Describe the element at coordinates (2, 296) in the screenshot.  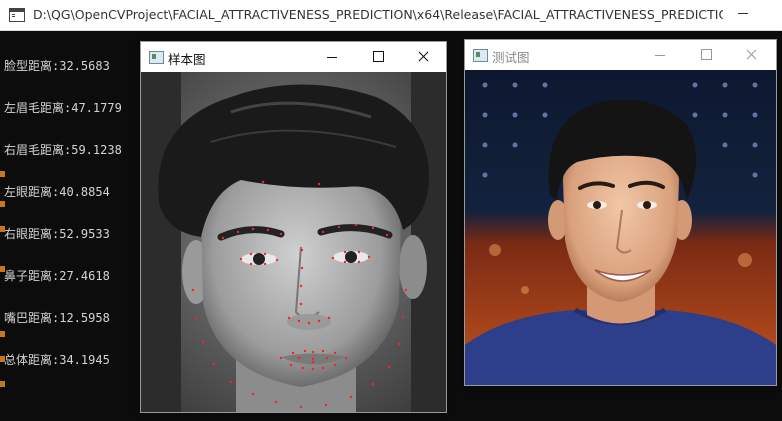
I see `console-left-strip` at that location.